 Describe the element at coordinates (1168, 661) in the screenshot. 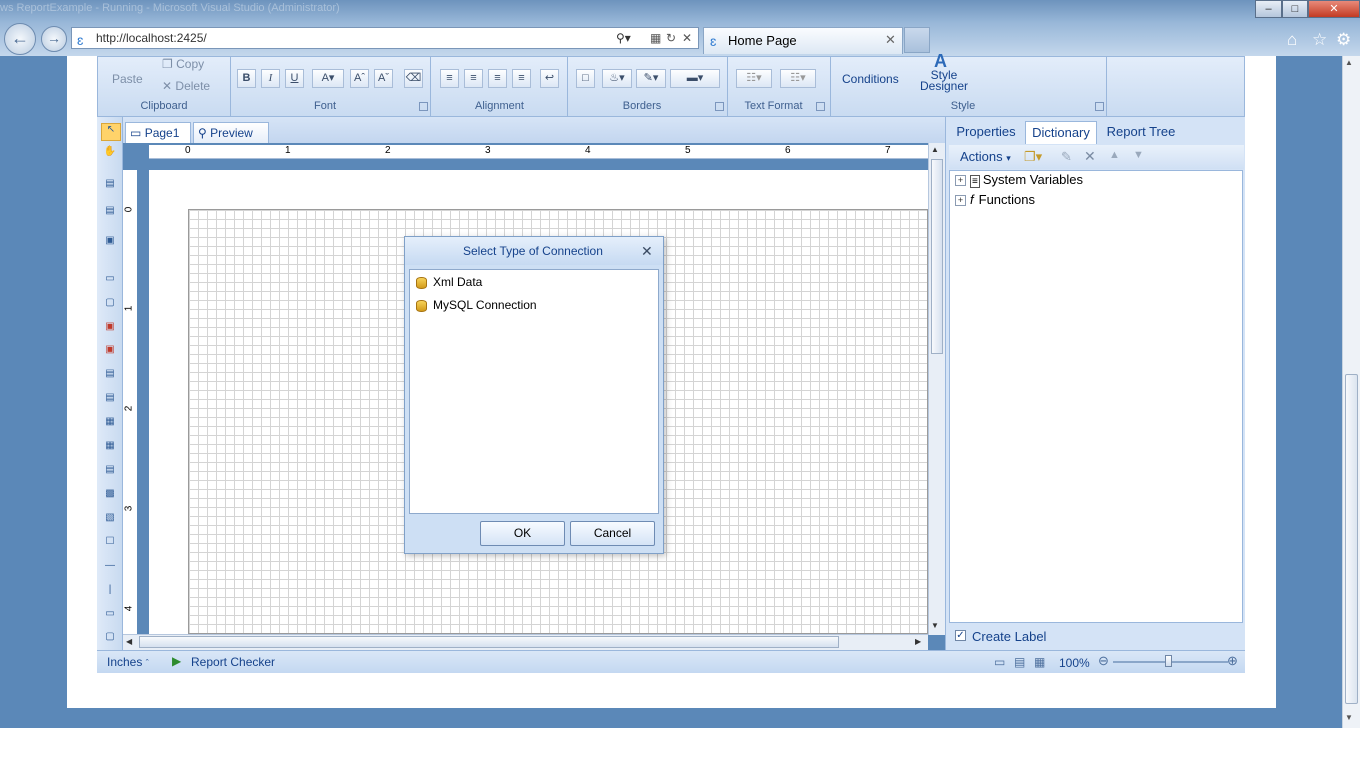

I see `zoom-slider-thumb` at that location.